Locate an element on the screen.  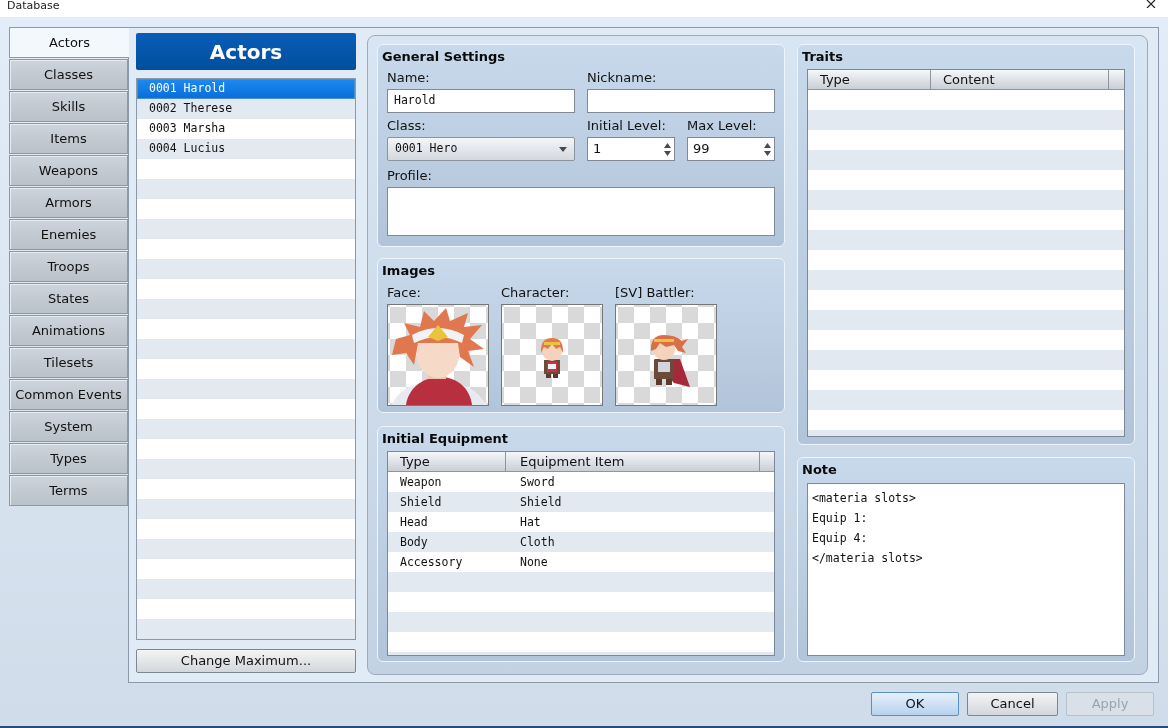
field-label: Nickname: is located at coordinates (622, 77).